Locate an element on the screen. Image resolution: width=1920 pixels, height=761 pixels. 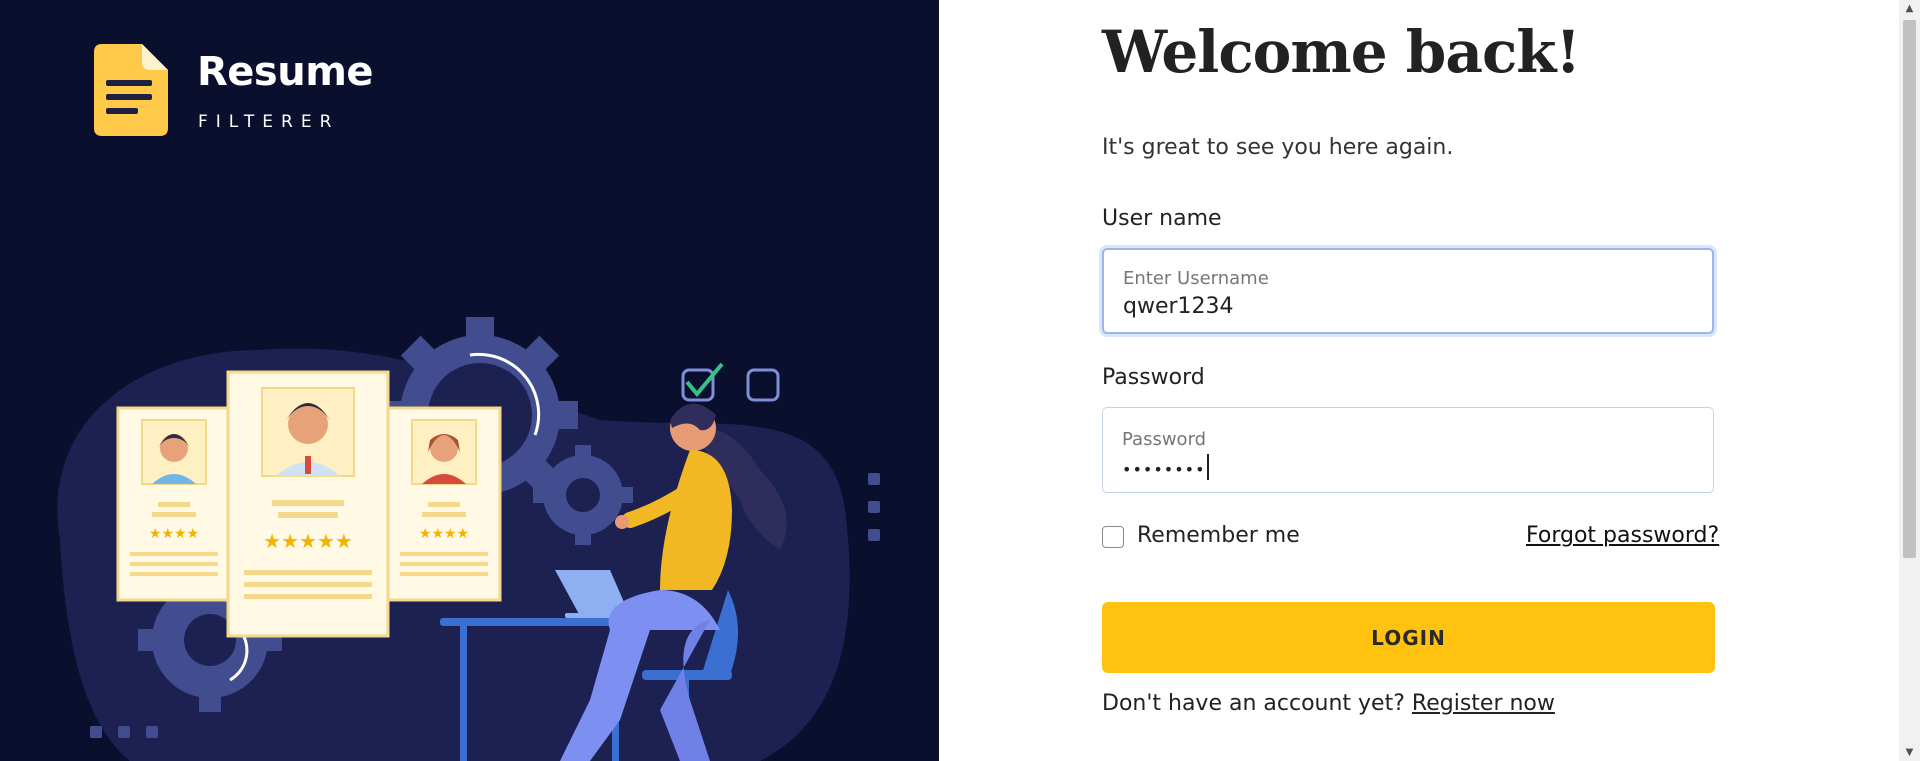
no-account-text: Don't have an account yet? is located at coordinates (1253, 703).